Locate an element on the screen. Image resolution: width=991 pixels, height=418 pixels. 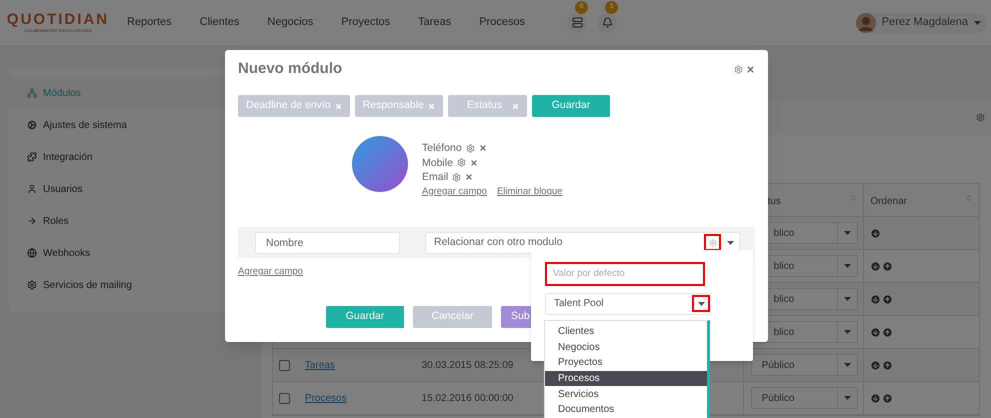
notifications-button is located at coordinates (607, 22).